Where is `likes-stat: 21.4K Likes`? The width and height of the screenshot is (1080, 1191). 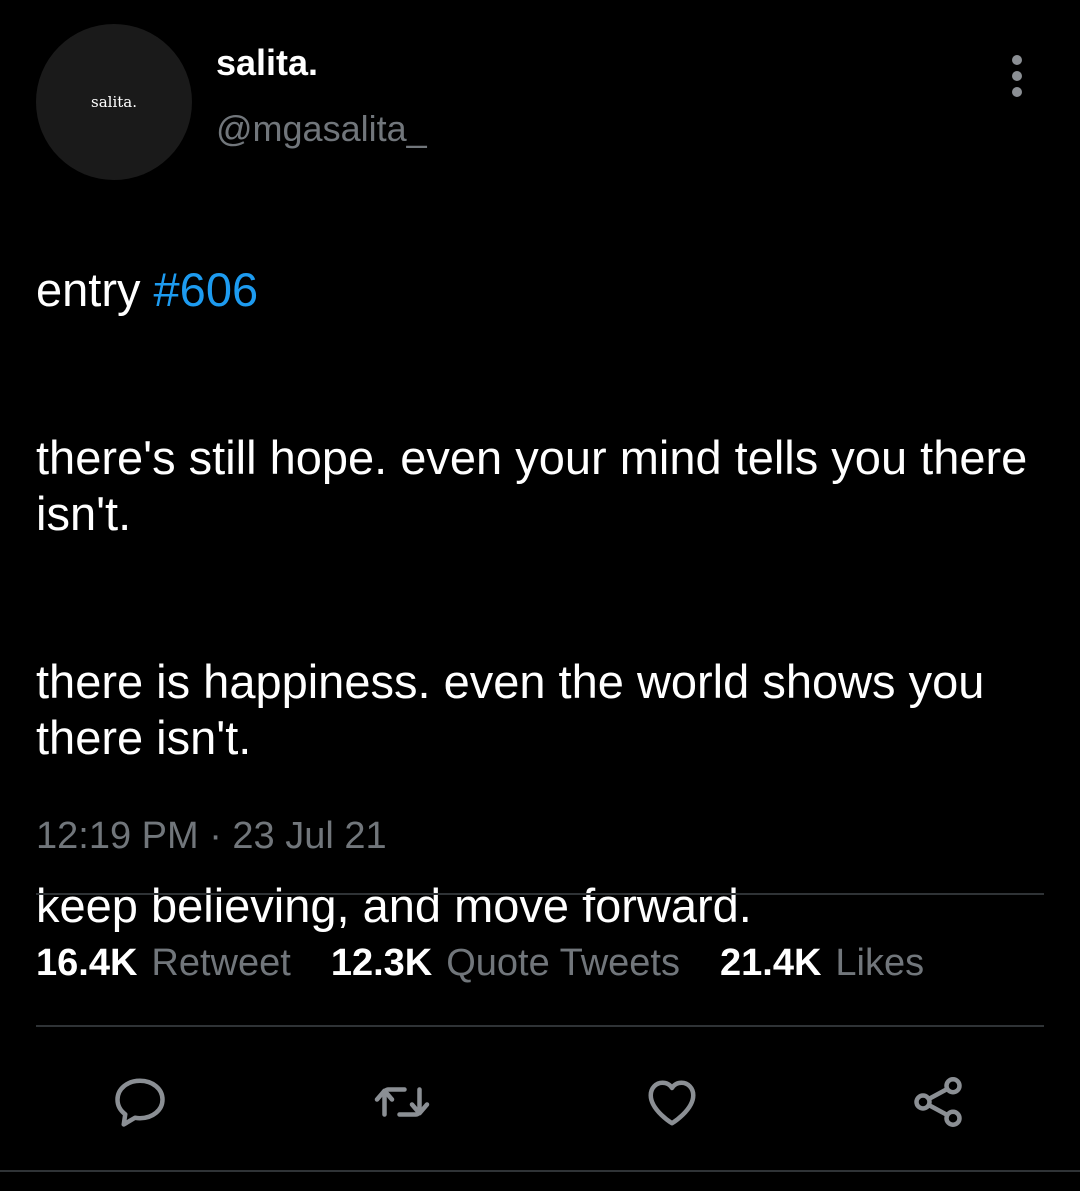
likes-stat: 21.4K Likes is located at coordinates (822, 963).